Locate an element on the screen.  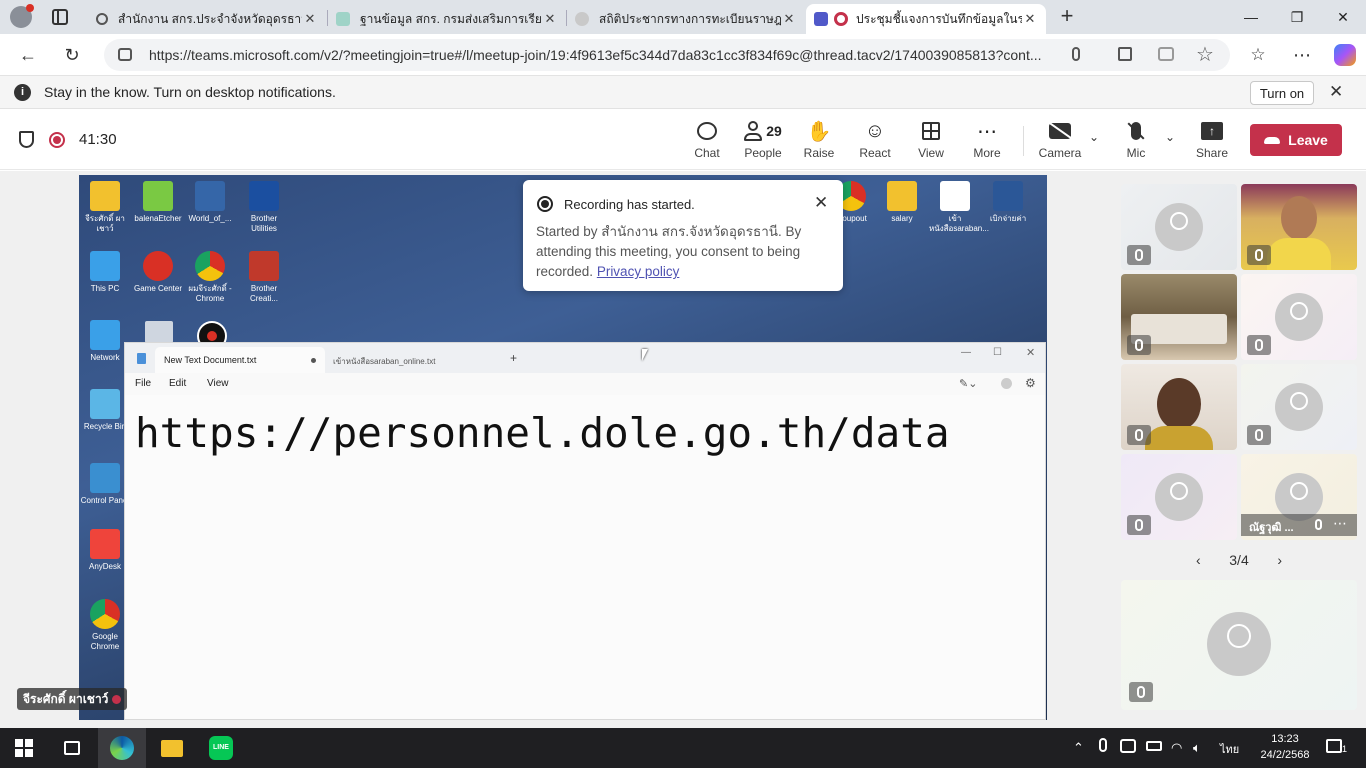
grid-view-icon is located at coordinates (931, 131).